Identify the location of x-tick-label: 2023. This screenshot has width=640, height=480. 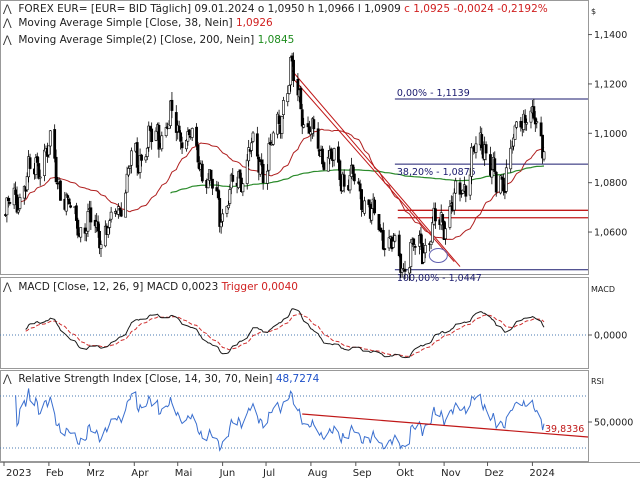
(18, 473).